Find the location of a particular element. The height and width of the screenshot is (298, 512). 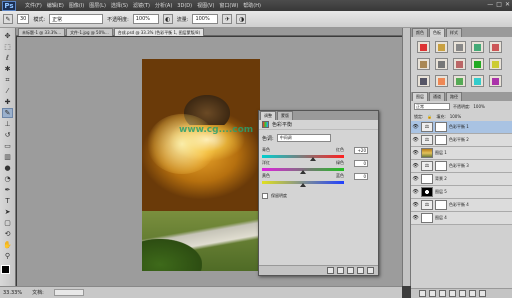

layer-opacity-value: 100% is located at coordinates (478, 106).